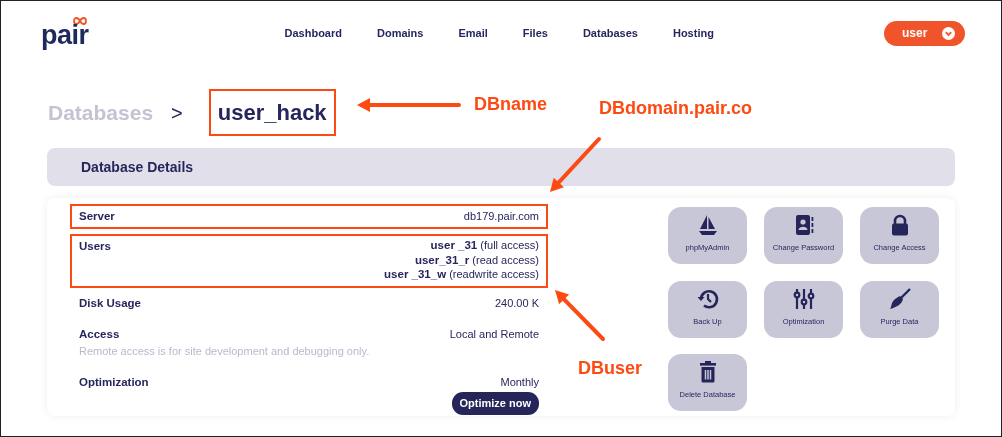 Image resolution: width=1002 pixels, height=437 pixels. Describe the element at coordinates (924, 33) in the screenshot. I see `user-menu-button: user` at that location.